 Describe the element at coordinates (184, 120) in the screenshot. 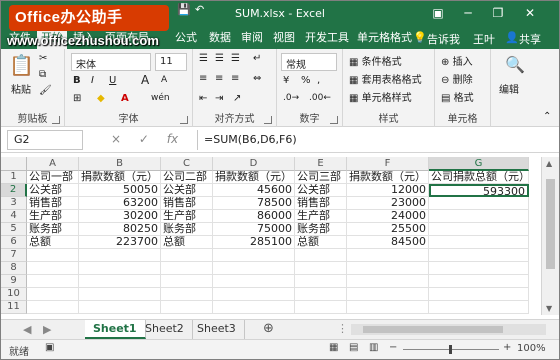

I see `font-launcher-icon` at that location.